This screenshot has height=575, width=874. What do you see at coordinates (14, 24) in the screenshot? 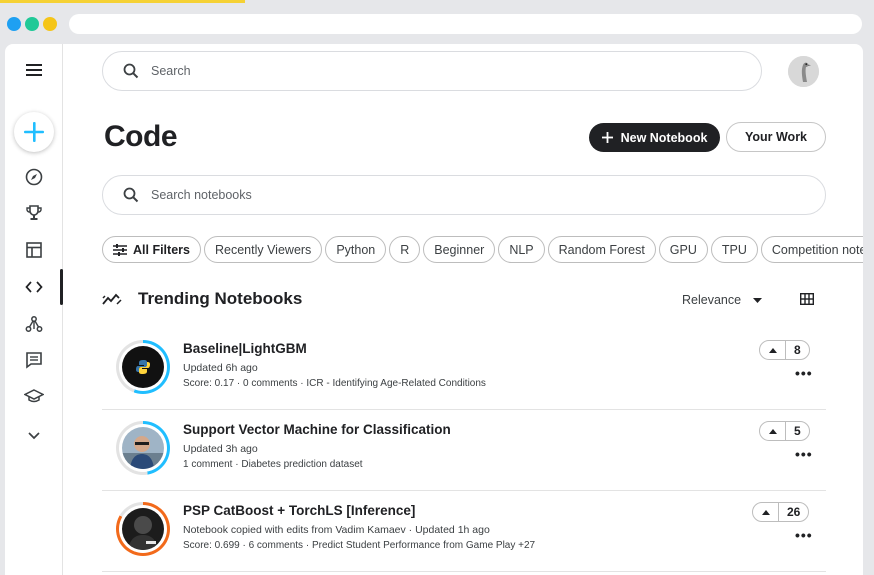
I see `window-close-dot` at bounding box center [14, 24].